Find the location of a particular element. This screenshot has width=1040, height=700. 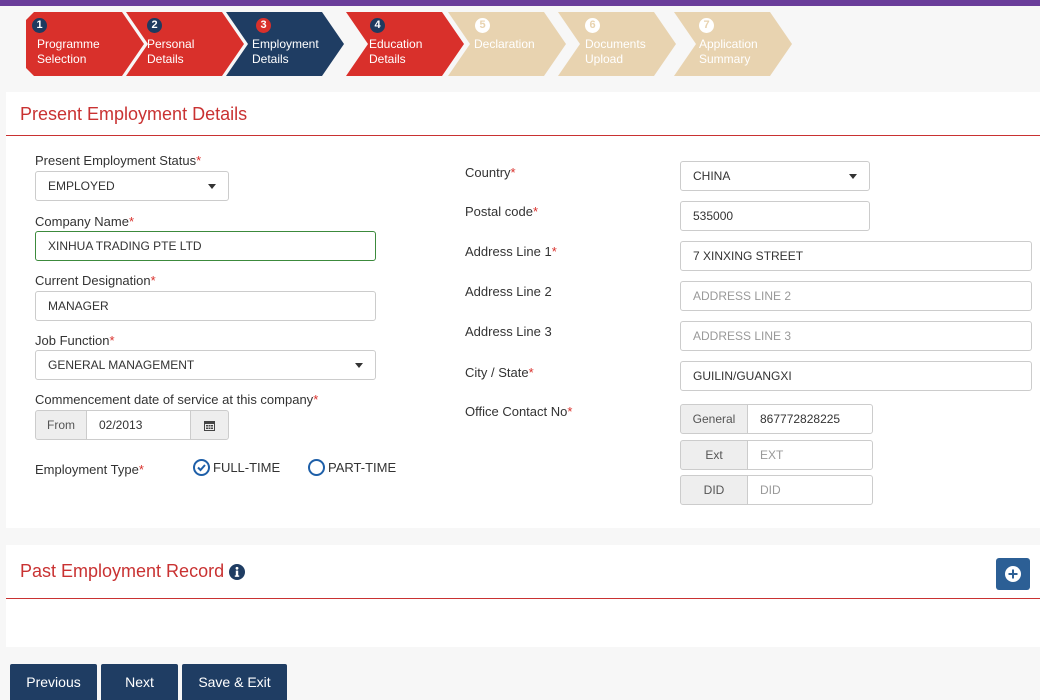

calendar-icon is located at coordinates (209, 426).